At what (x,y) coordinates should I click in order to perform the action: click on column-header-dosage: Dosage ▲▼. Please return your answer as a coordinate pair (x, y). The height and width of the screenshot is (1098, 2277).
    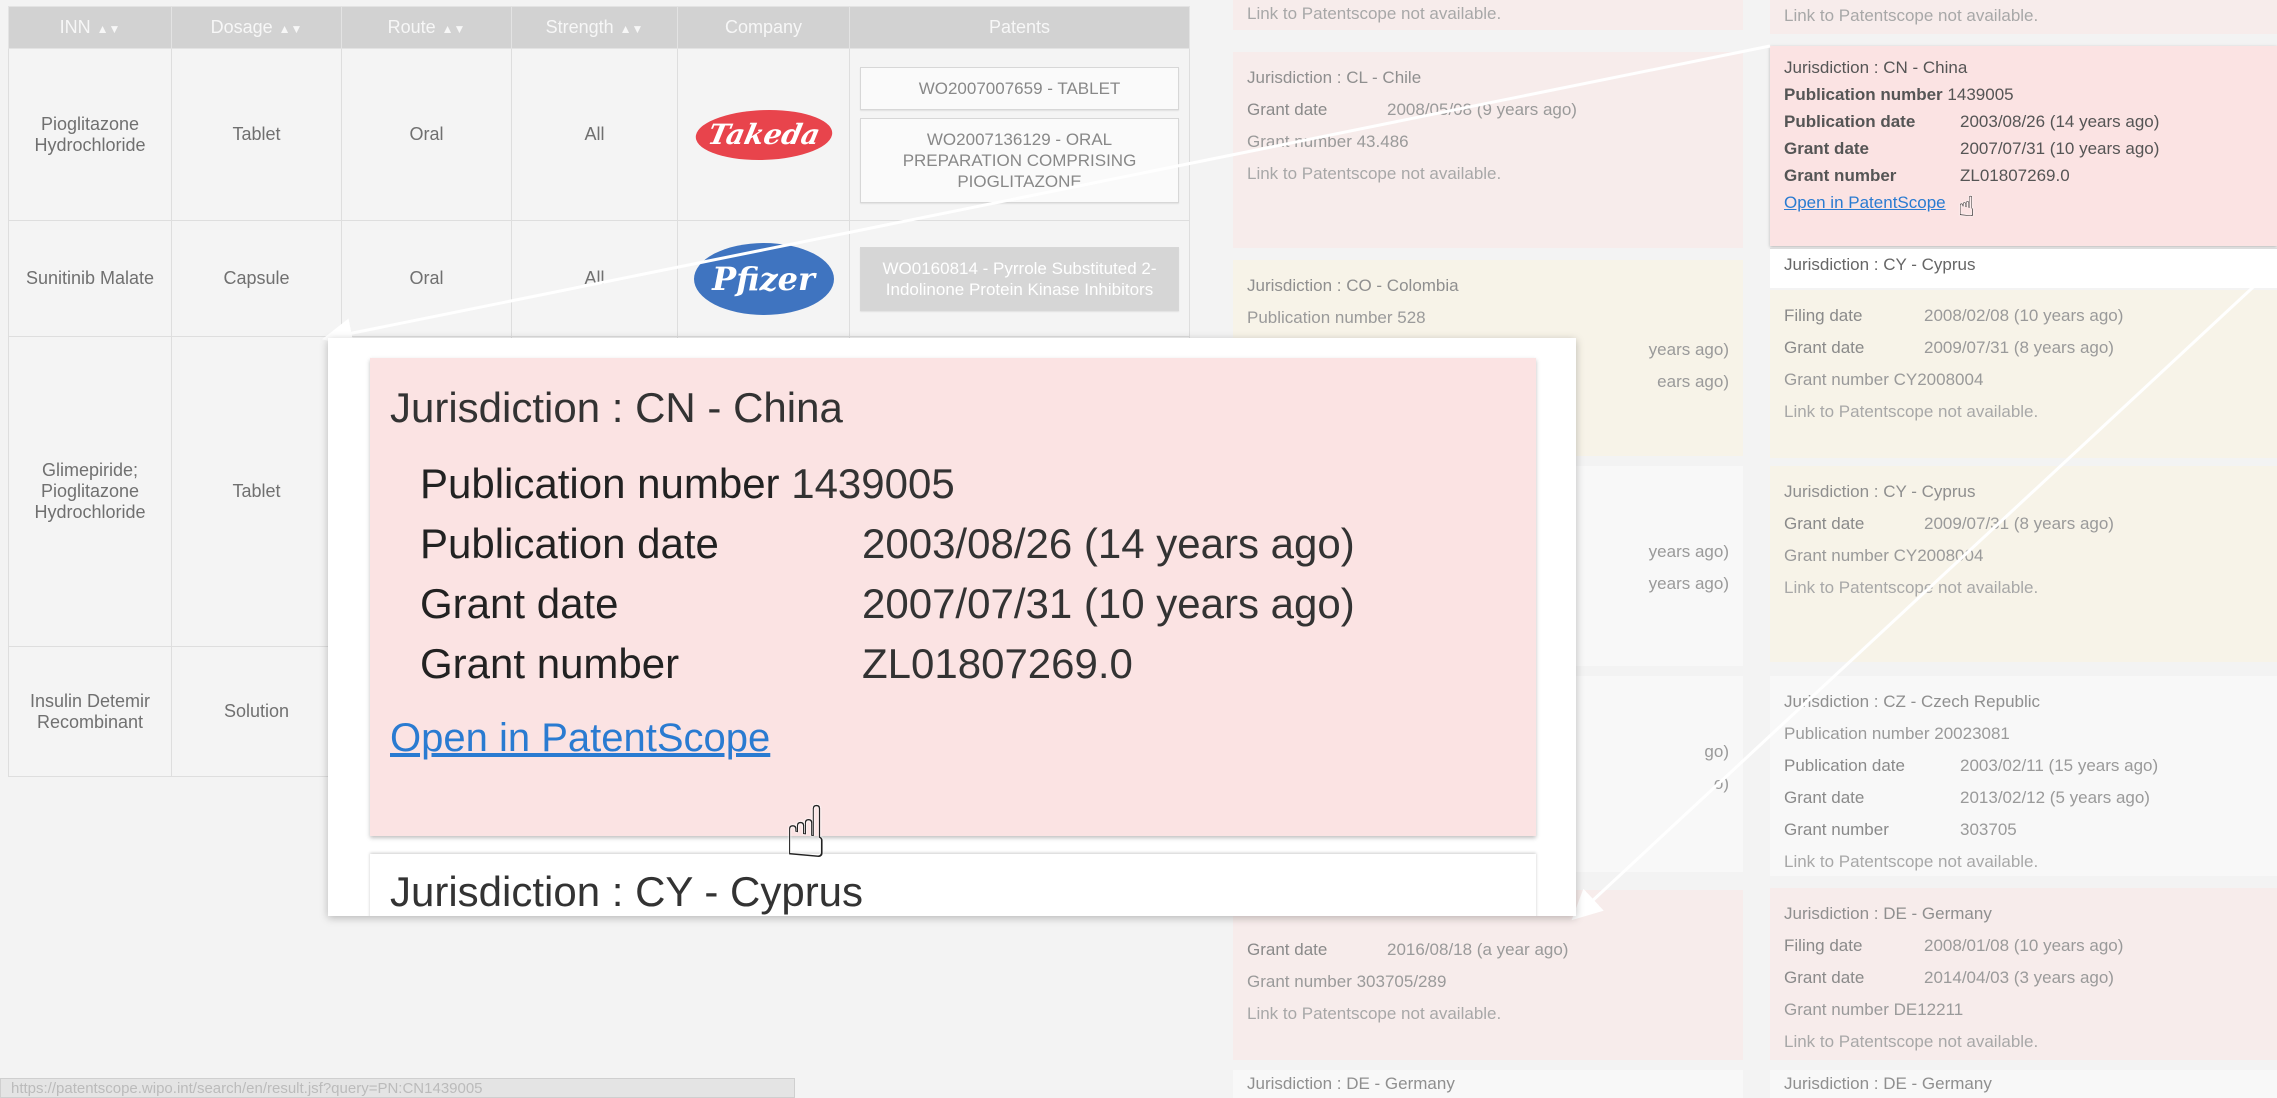
    Looking at the image, I should click on (256, 27).